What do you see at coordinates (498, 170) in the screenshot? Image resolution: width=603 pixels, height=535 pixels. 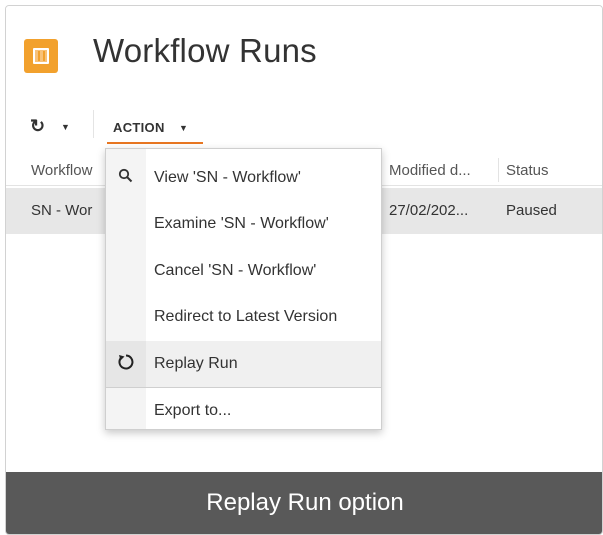 I see `column-divider` at bounding box center [498, 170].